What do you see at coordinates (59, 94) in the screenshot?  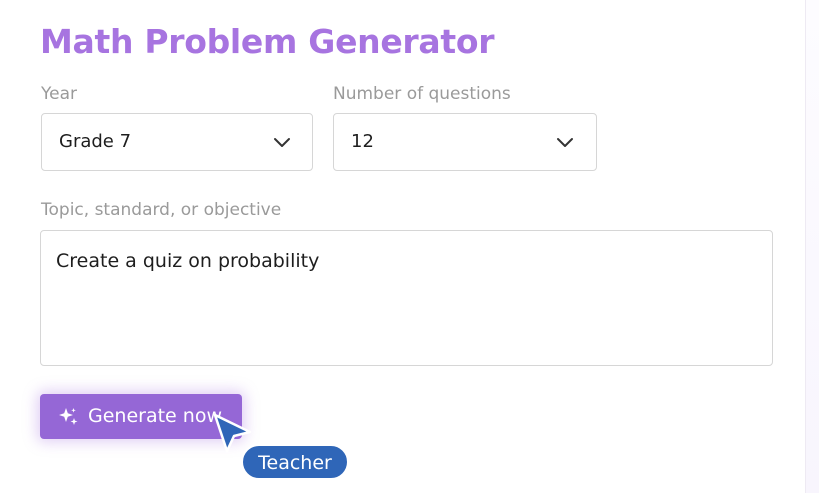 I see `year-label: Year` at bounding box center [59, 94].